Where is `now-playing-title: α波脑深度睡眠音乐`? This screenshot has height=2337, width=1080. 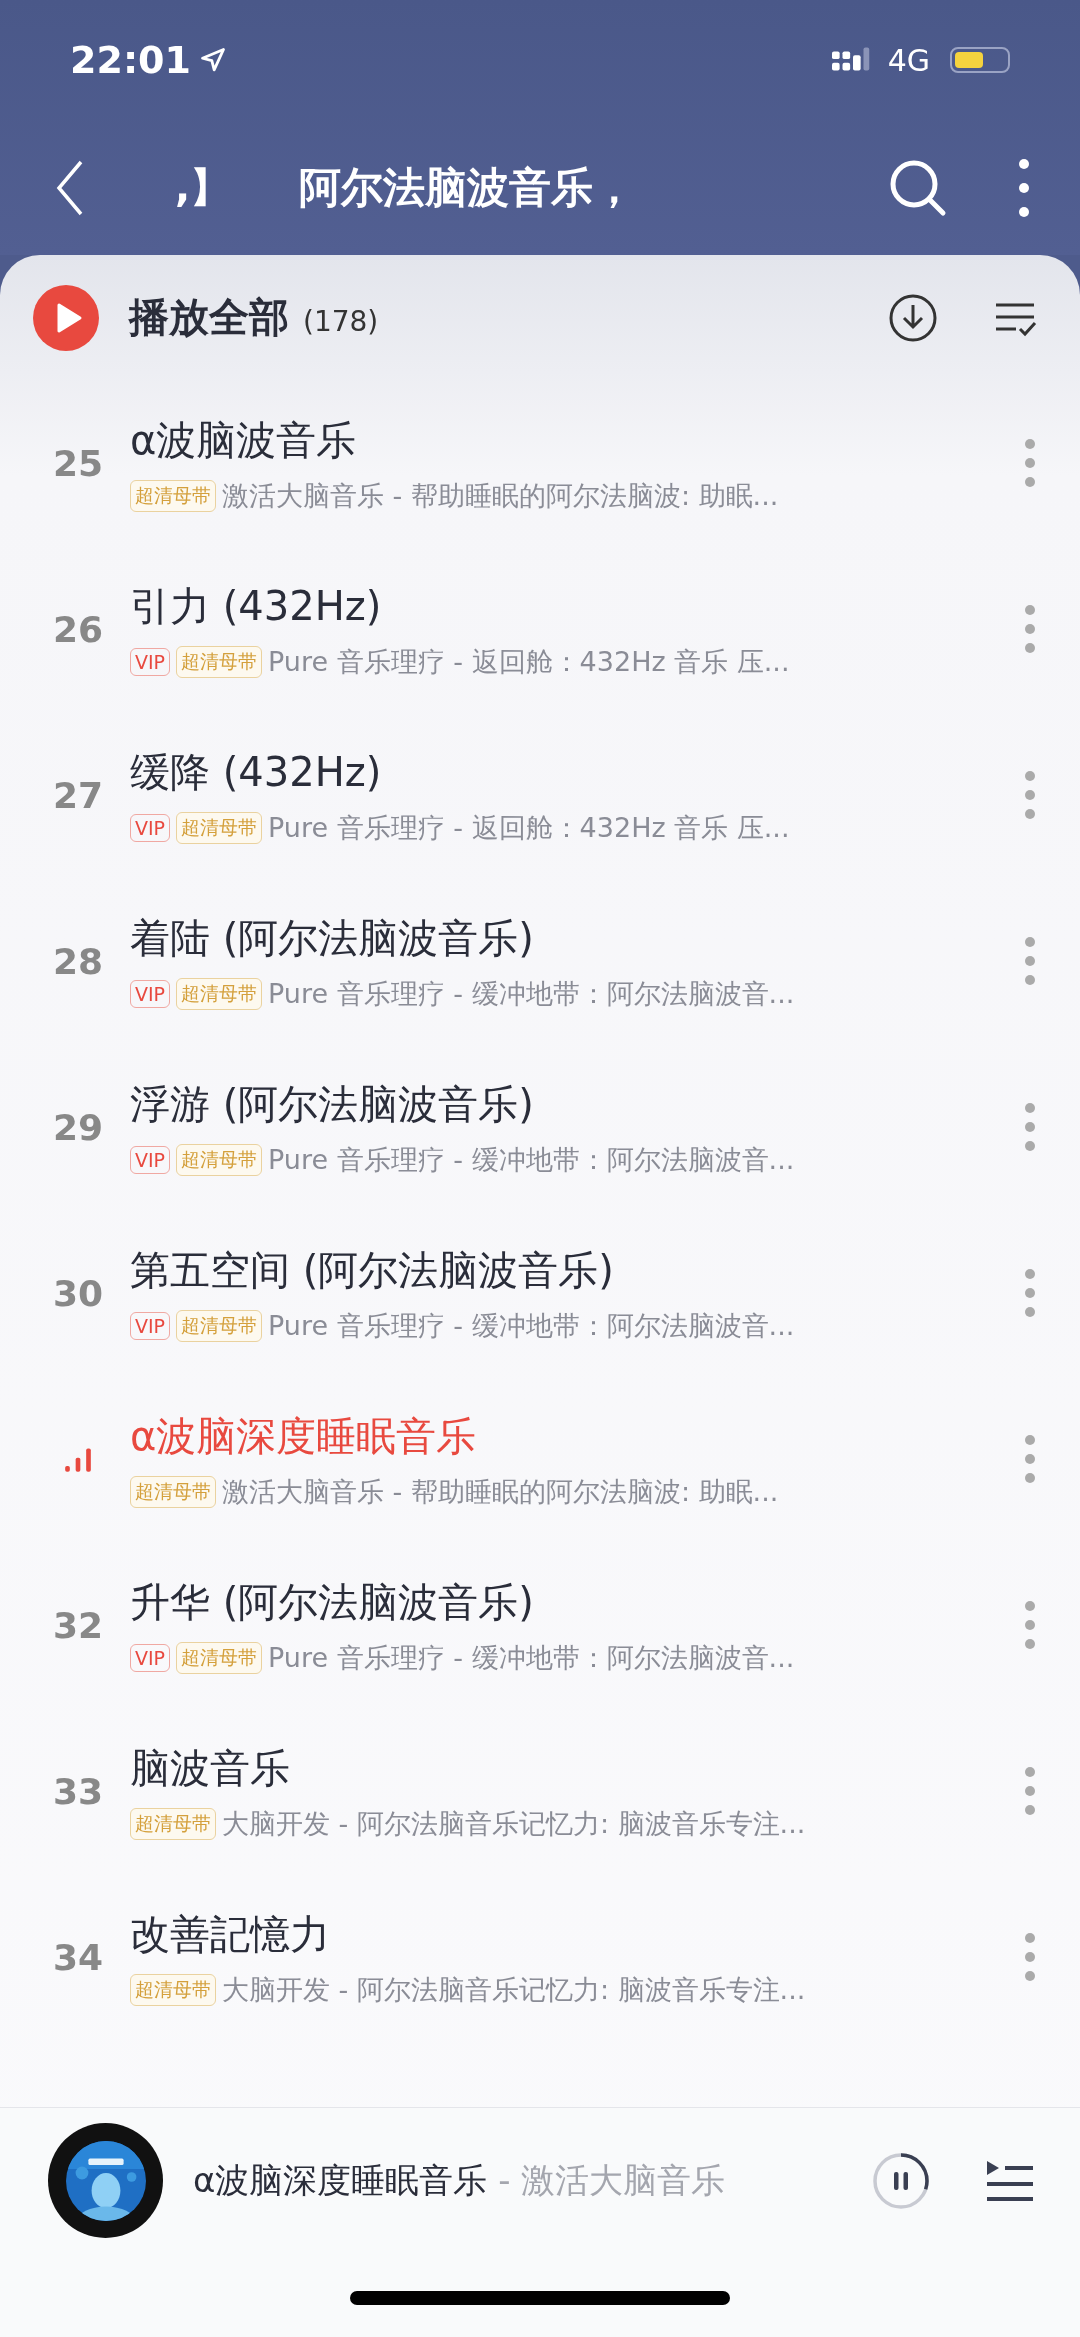 now-playing-title: α波脑深度睡眠音乐 is located at coordinates (340, 2179).